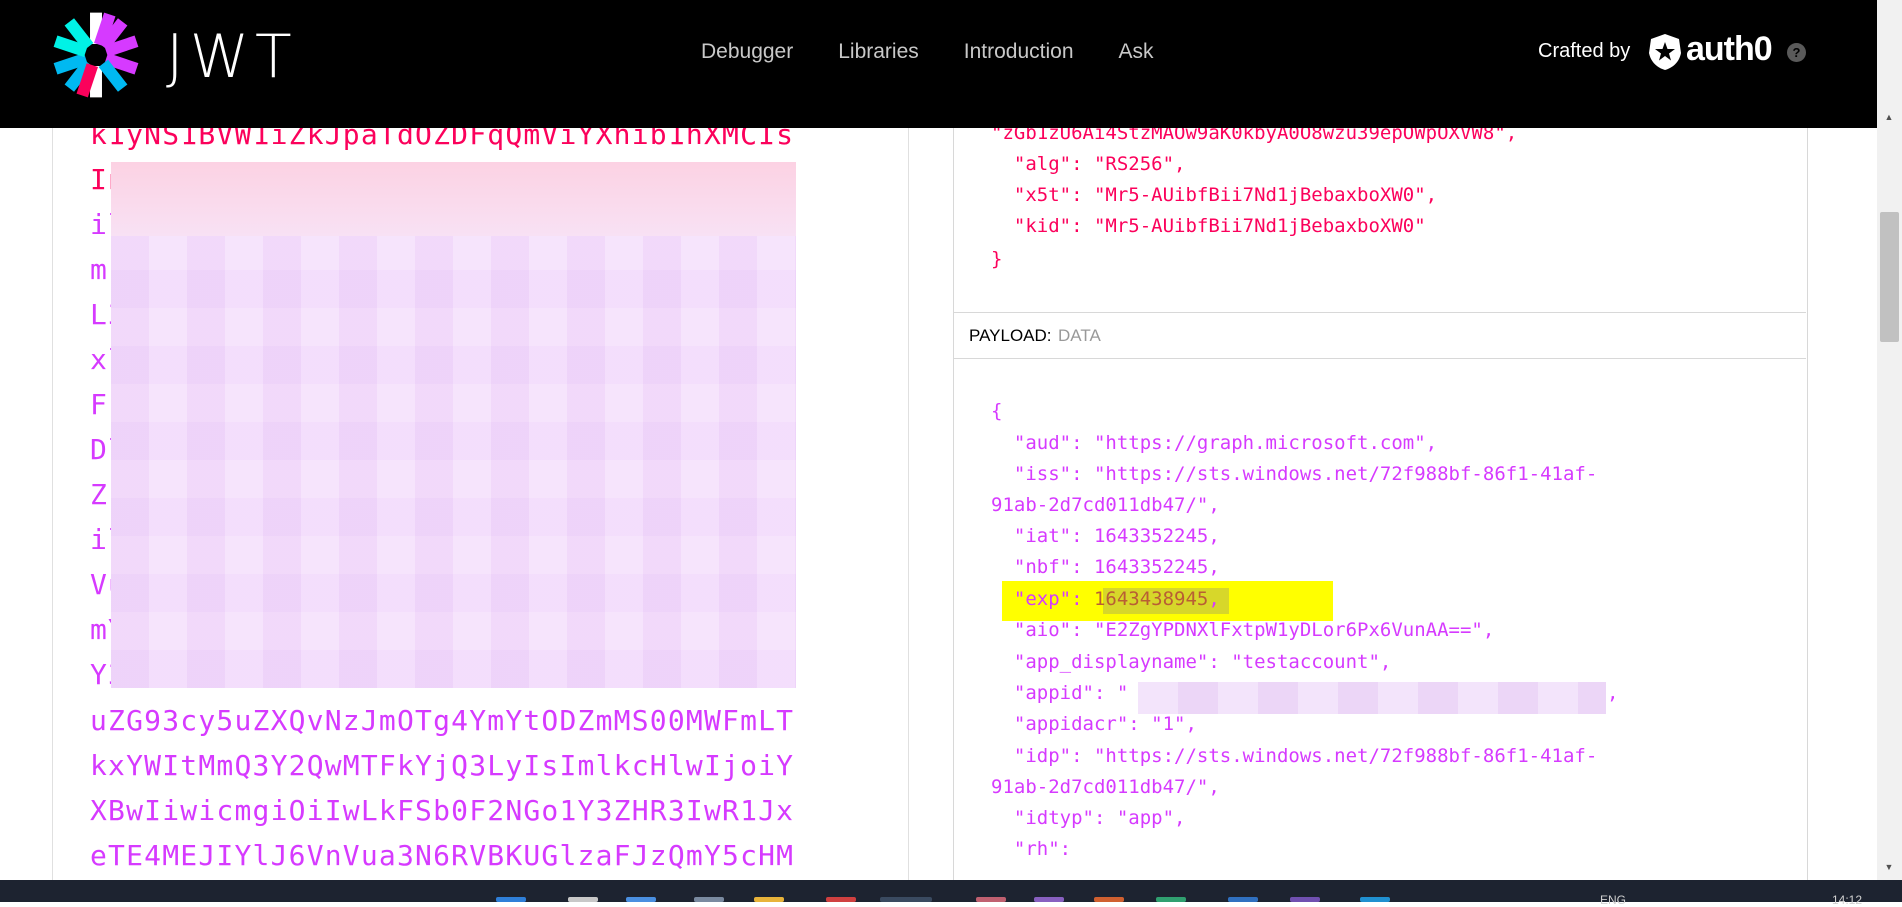 This screenshot has width=1902, height=907. Describe the element at coordinates (747, 52) in the screenshot. I see `nav-debugger: Debugger` at that location.